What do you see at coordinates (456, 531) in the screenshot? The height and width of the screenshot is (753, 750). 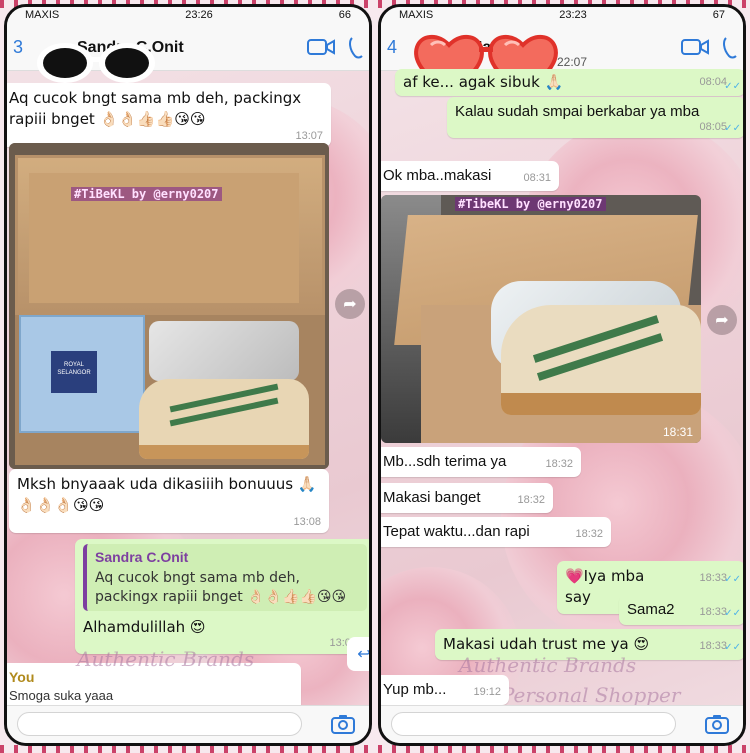 I see `message-text: Tepat waktu...dan rapi` at bounding box center [456, 531].